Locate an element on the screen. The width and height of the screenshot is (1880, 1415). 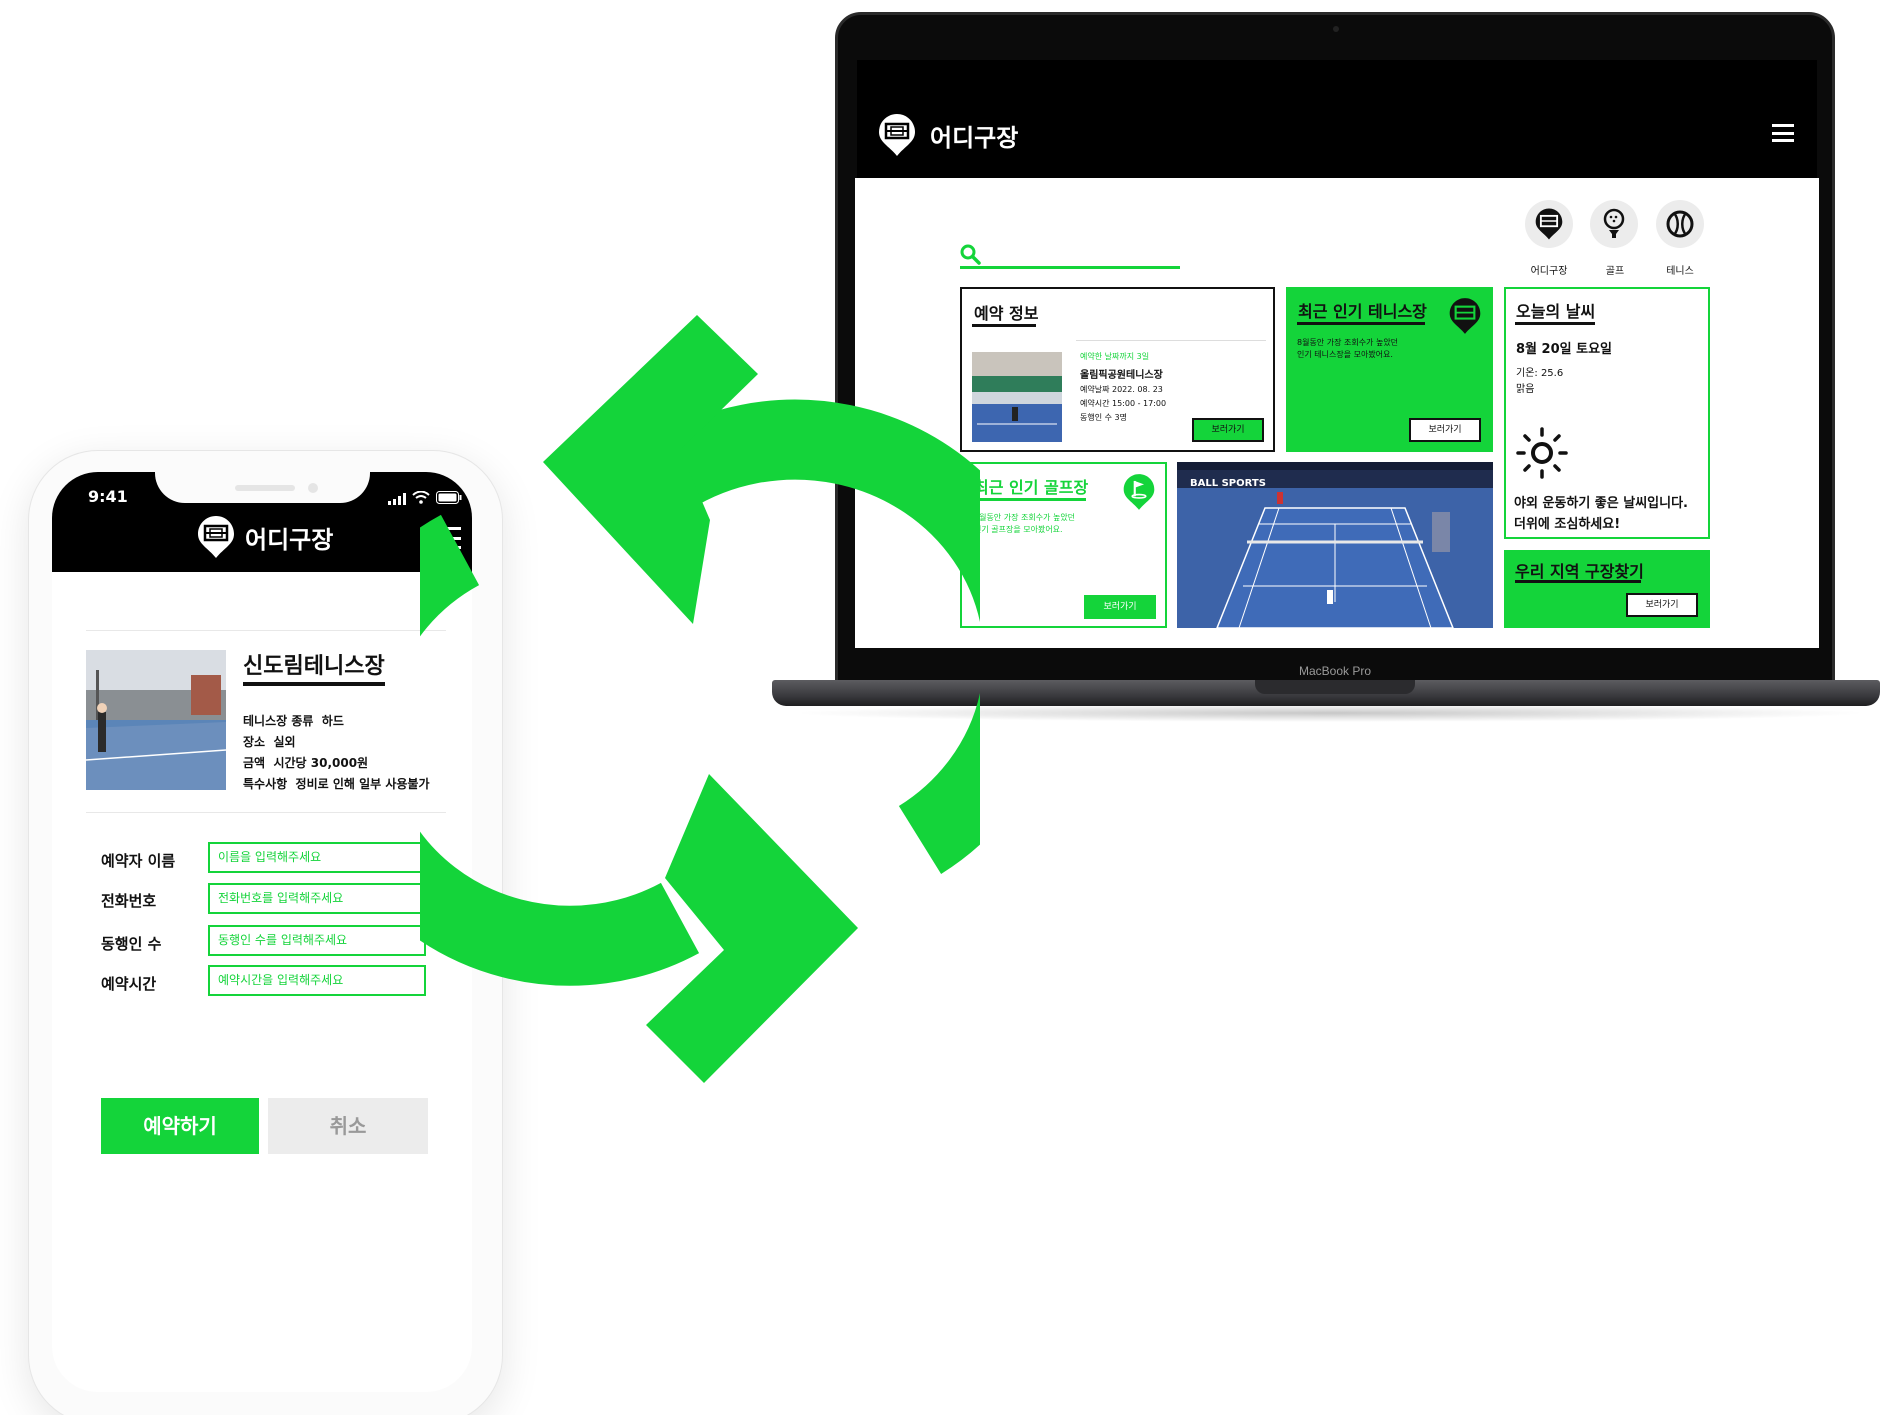
category-label-tennis: 테니스 is located at coordinates (1680, 271).